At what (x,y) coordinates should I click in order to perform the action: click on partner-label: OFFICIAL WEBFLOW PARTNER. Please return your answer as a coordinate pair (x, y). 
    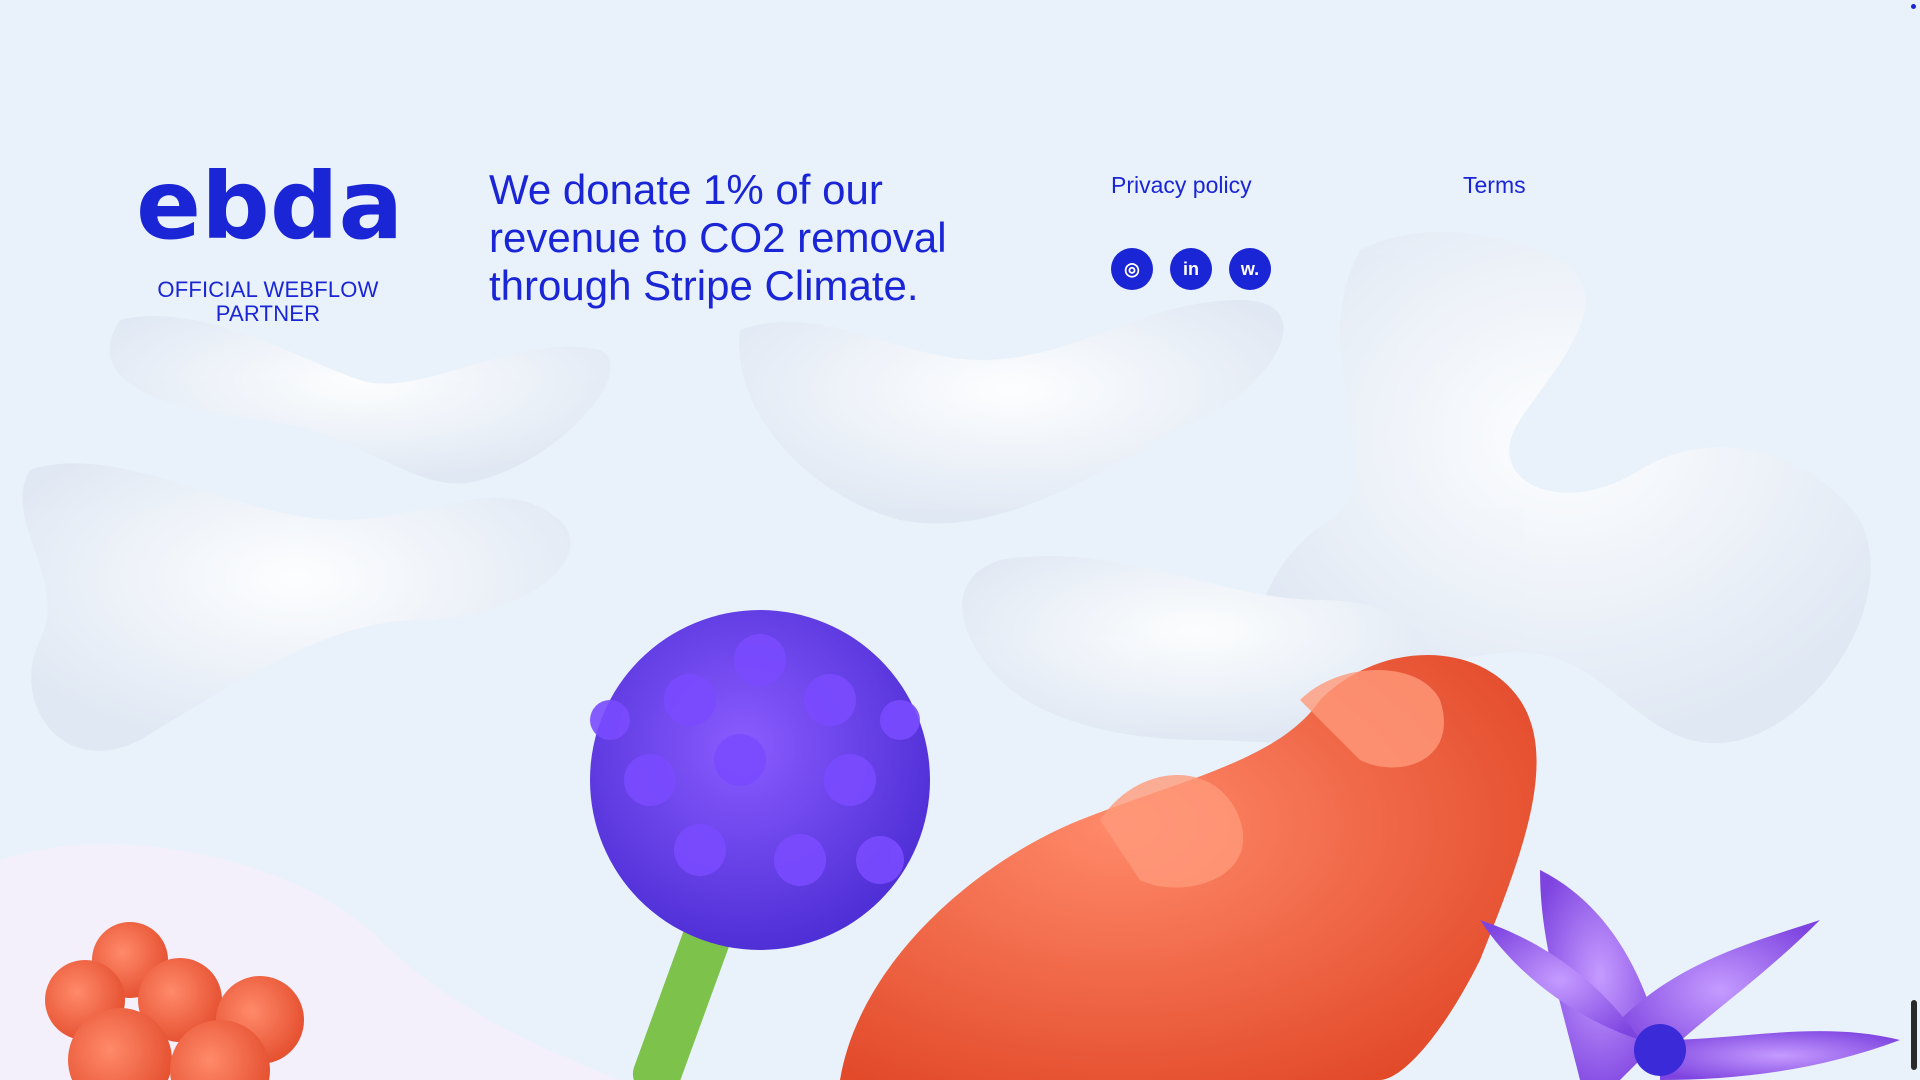
    Looking at the image, I should click on (268, 301).